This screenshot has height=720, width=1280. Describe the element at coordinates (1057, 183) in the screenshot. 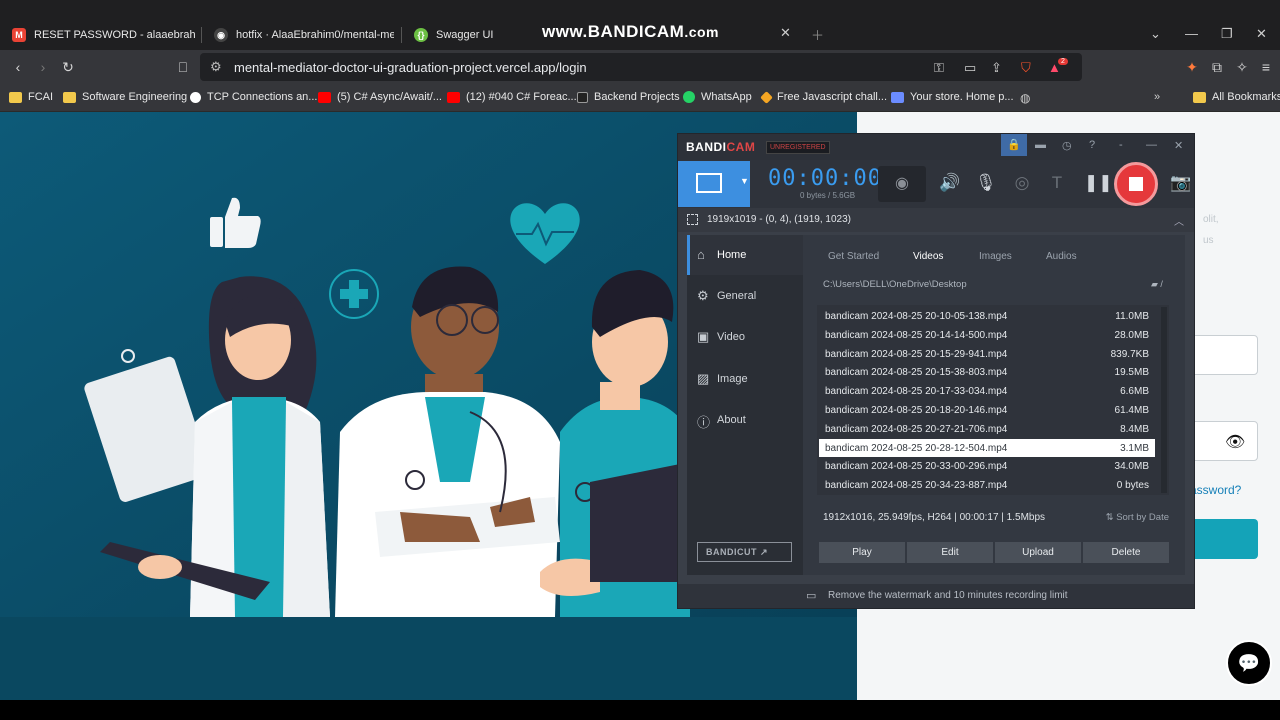

I see `text-icon: T` at that location.